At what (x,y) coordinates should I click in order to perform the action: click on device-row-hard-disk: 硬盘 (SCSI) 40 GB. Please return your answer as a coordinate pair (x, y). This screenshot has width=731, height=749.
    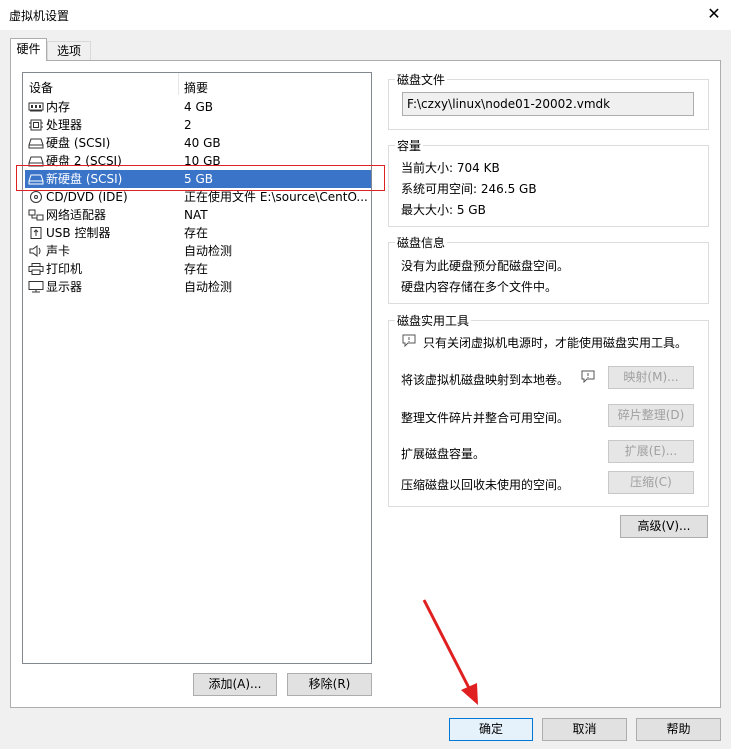
    Looking at the image, I should click on (198, 143).